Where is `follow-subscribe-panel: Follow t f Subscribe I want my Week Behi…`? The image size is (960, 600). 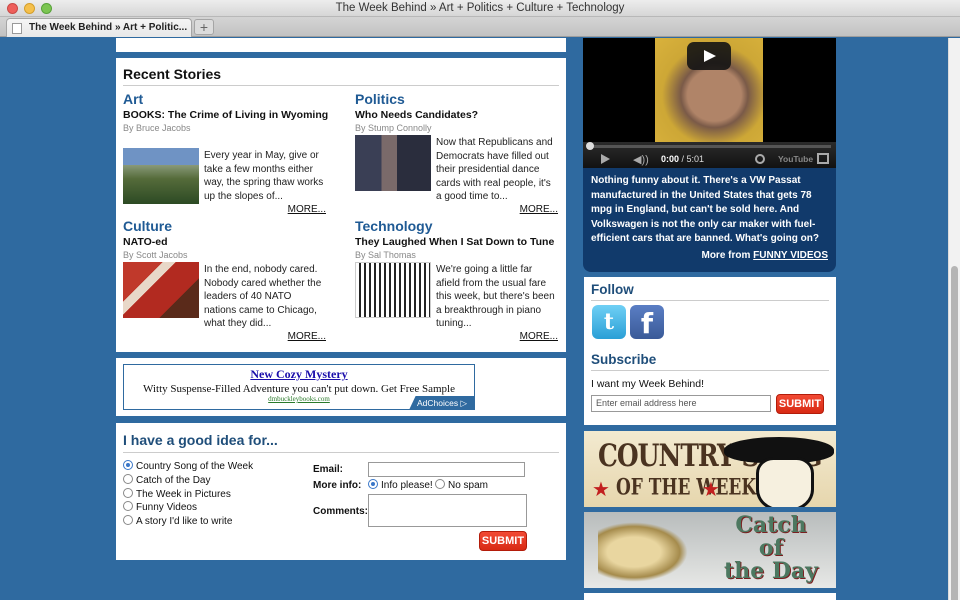
follow-subscribe-panel: Follow t f Subscribe I want my Week Behi… is located at coordinates (710, 351).